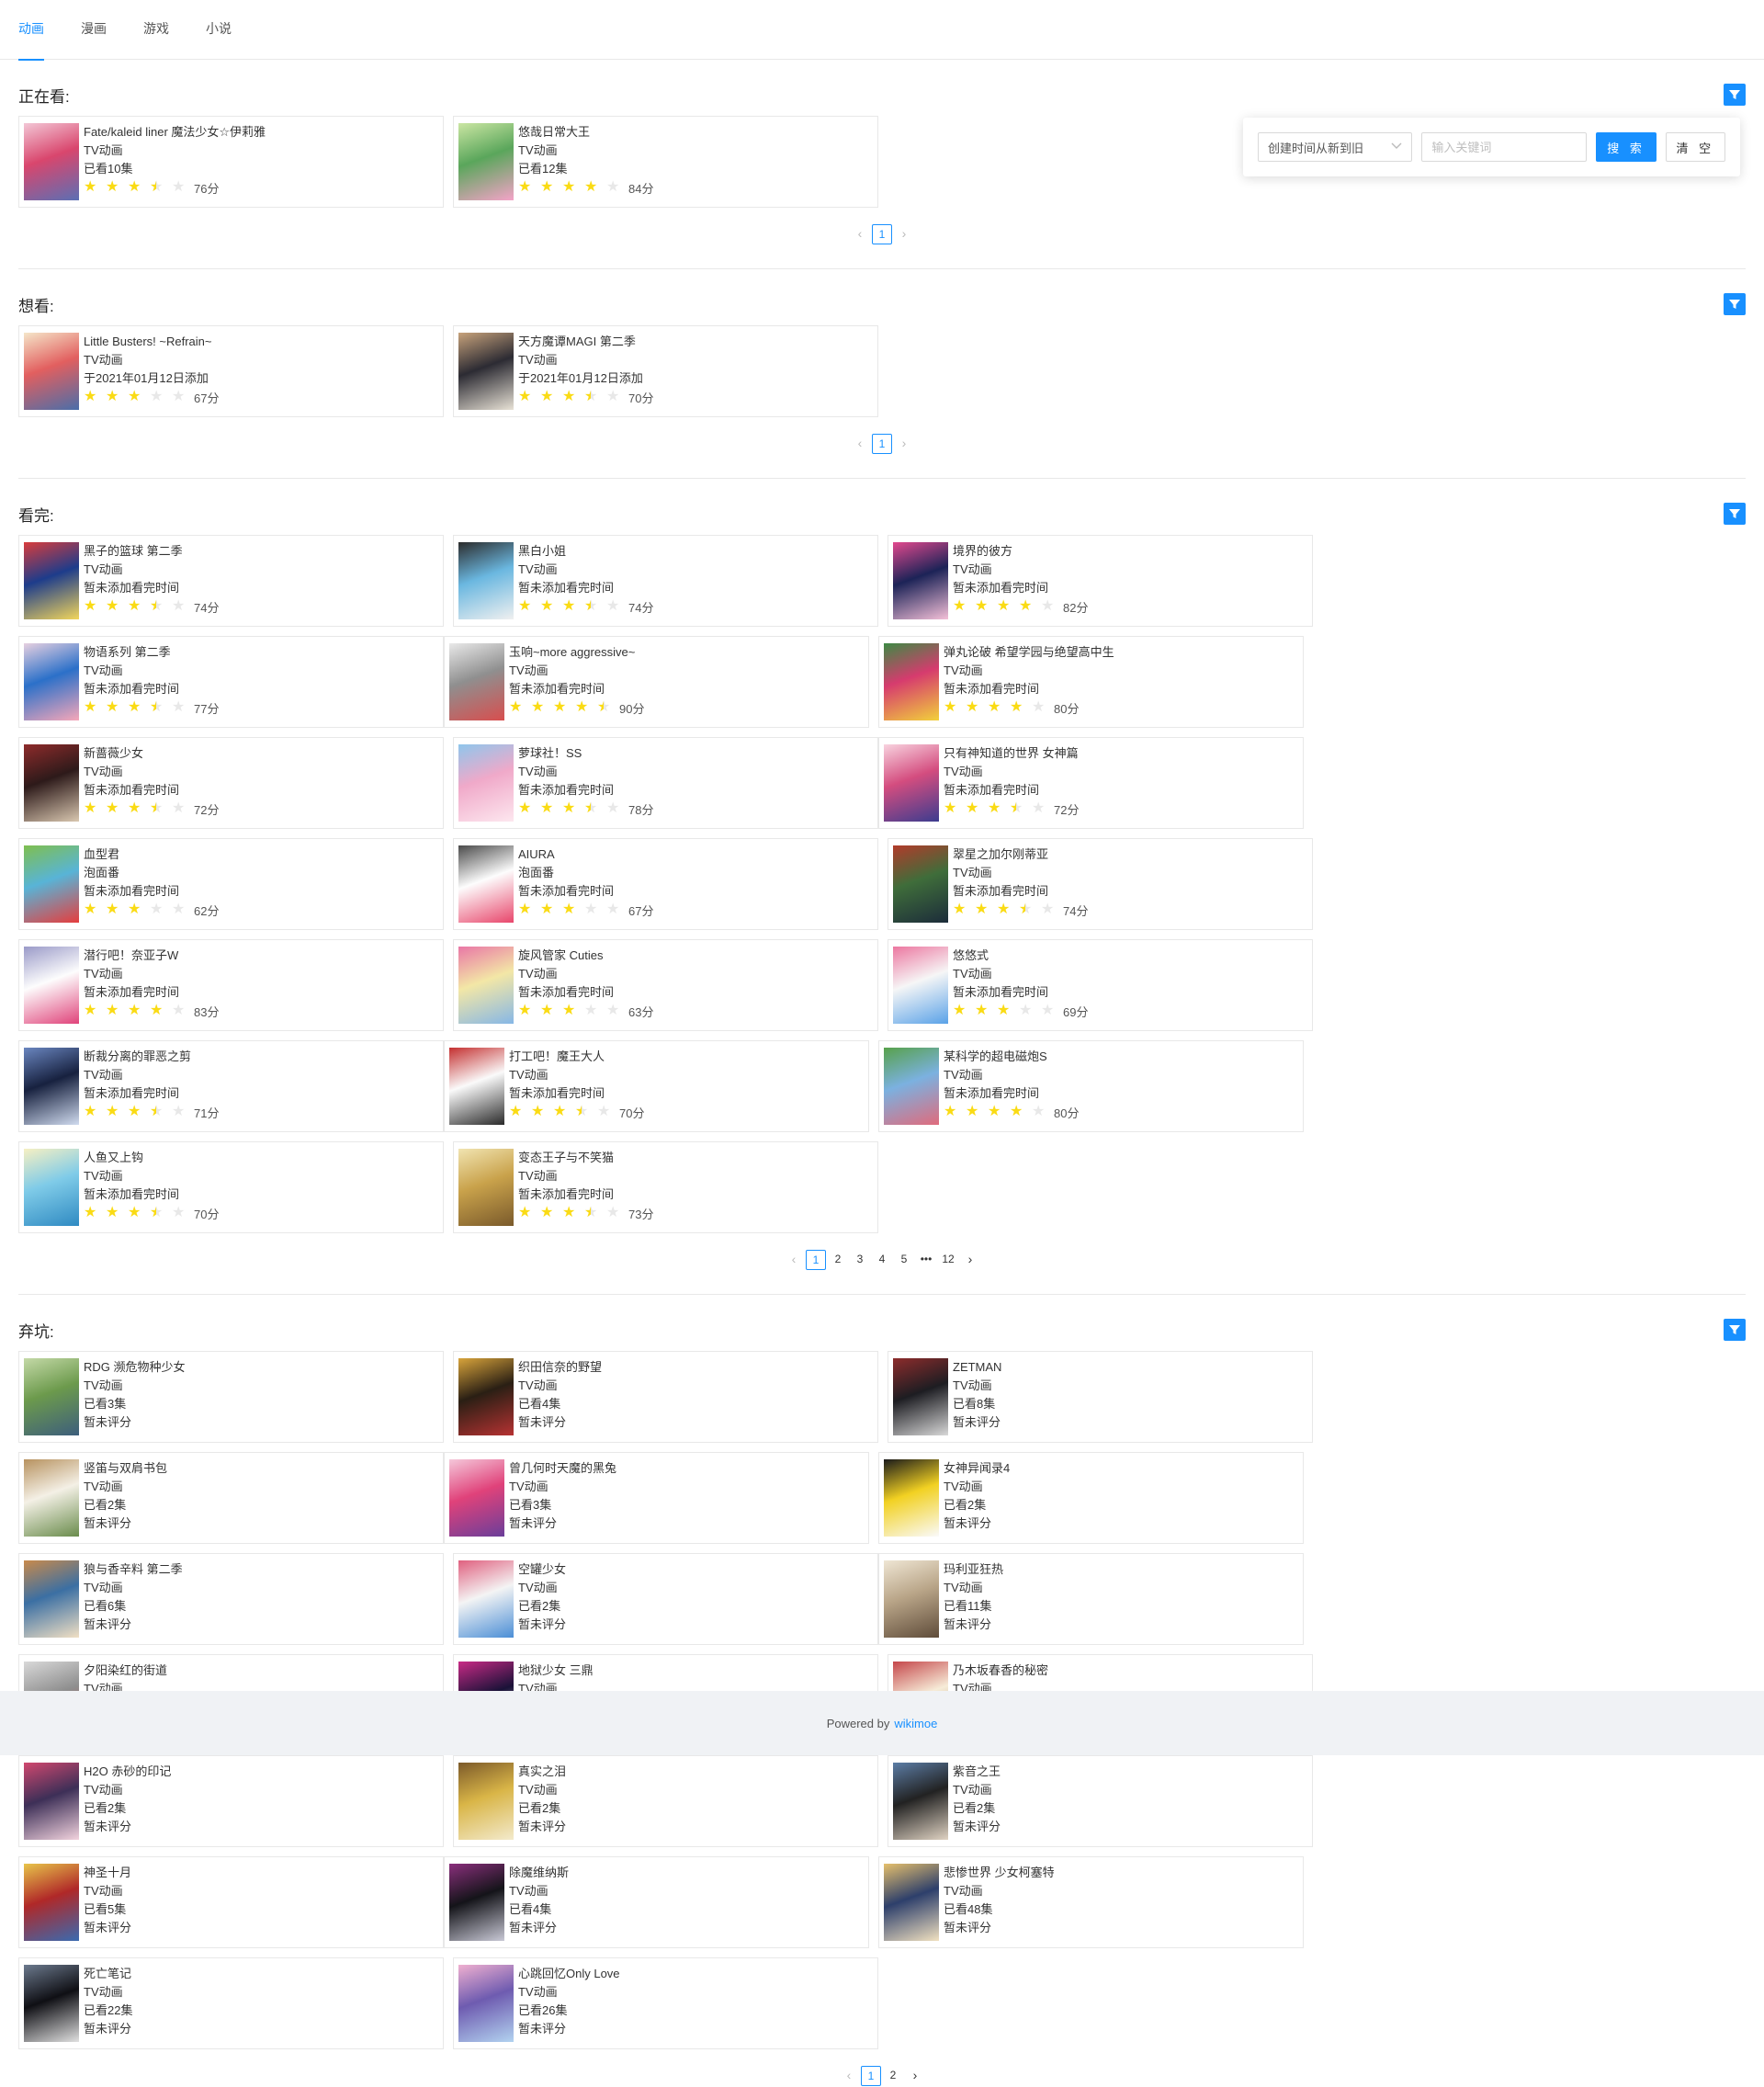 This screenshot has height=2087, width=1764. What do you see at coordinates (1100, 985) in the screenshot?
I see `anime-card: 悠悠式 TV动画 暂未添加看完时间 ★ ★ ★ ★ ★ 69分` at bounding box center [1100, 985].